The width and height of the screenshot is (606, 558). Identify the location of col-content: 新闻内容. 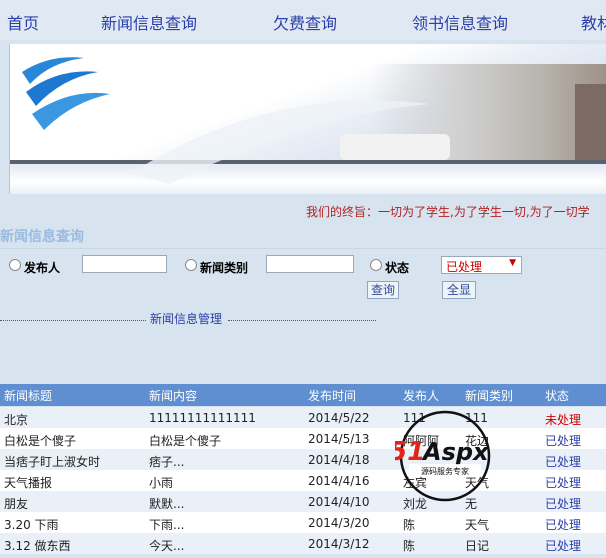
(173, 396).